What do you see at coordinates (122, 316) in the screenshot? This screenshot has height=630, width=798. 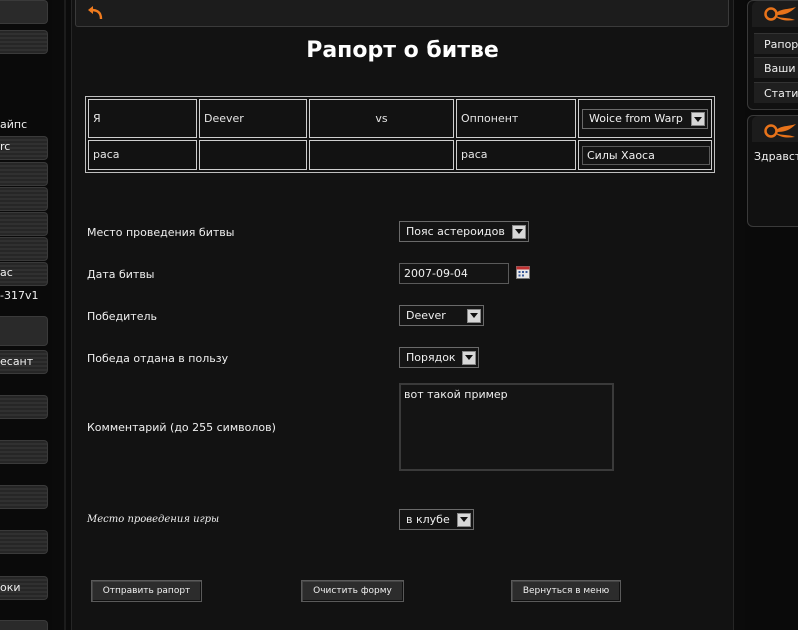 I see `winner-label: Победитель` at bounding box center [122, 316].